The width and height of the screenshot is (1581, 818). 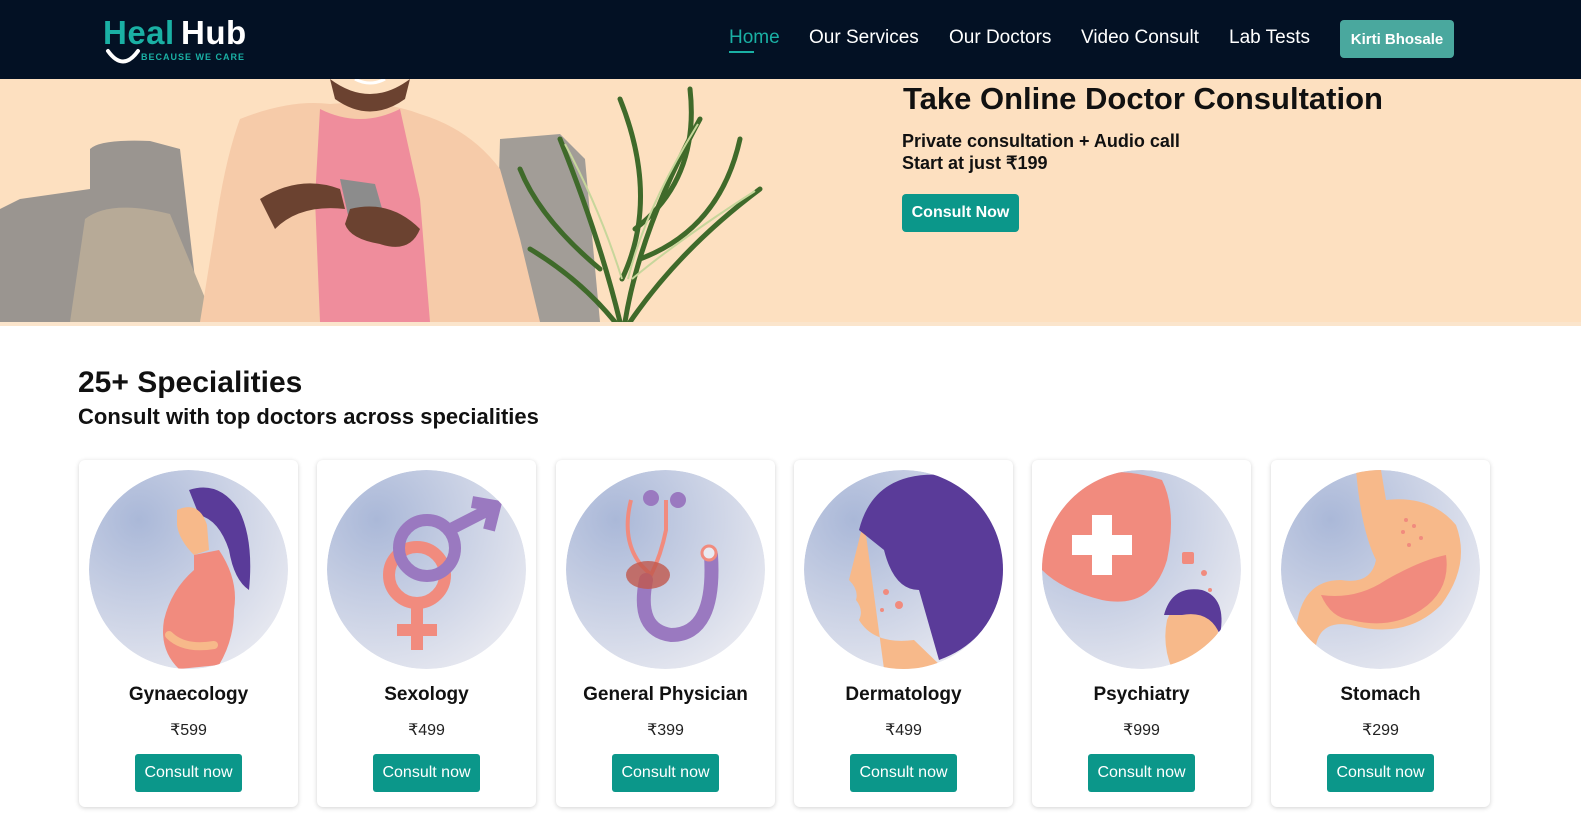 I want to click on nav-active-underline, so click(x=741, y=52).